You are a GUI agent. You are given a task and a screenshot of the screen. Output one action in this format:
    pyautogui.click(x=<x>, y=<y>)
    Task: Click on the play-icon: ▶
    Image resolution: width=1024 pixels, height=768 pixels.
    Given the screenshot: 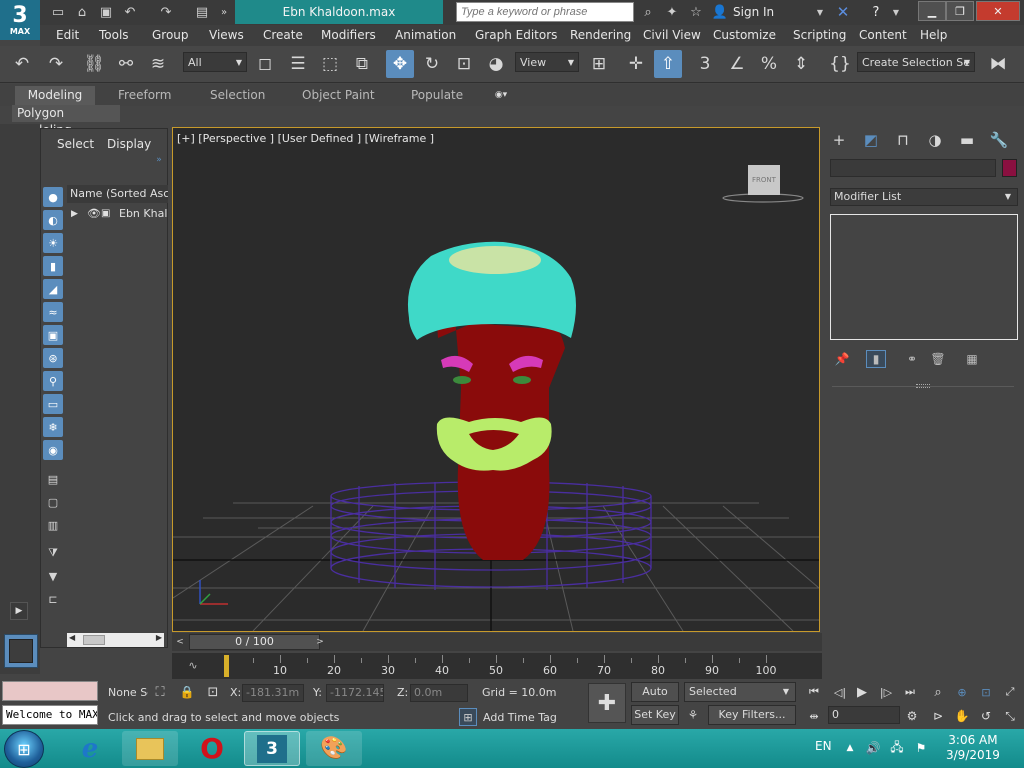 What is the action you would take?
    pyautogui.click(x=862, y=692)
    